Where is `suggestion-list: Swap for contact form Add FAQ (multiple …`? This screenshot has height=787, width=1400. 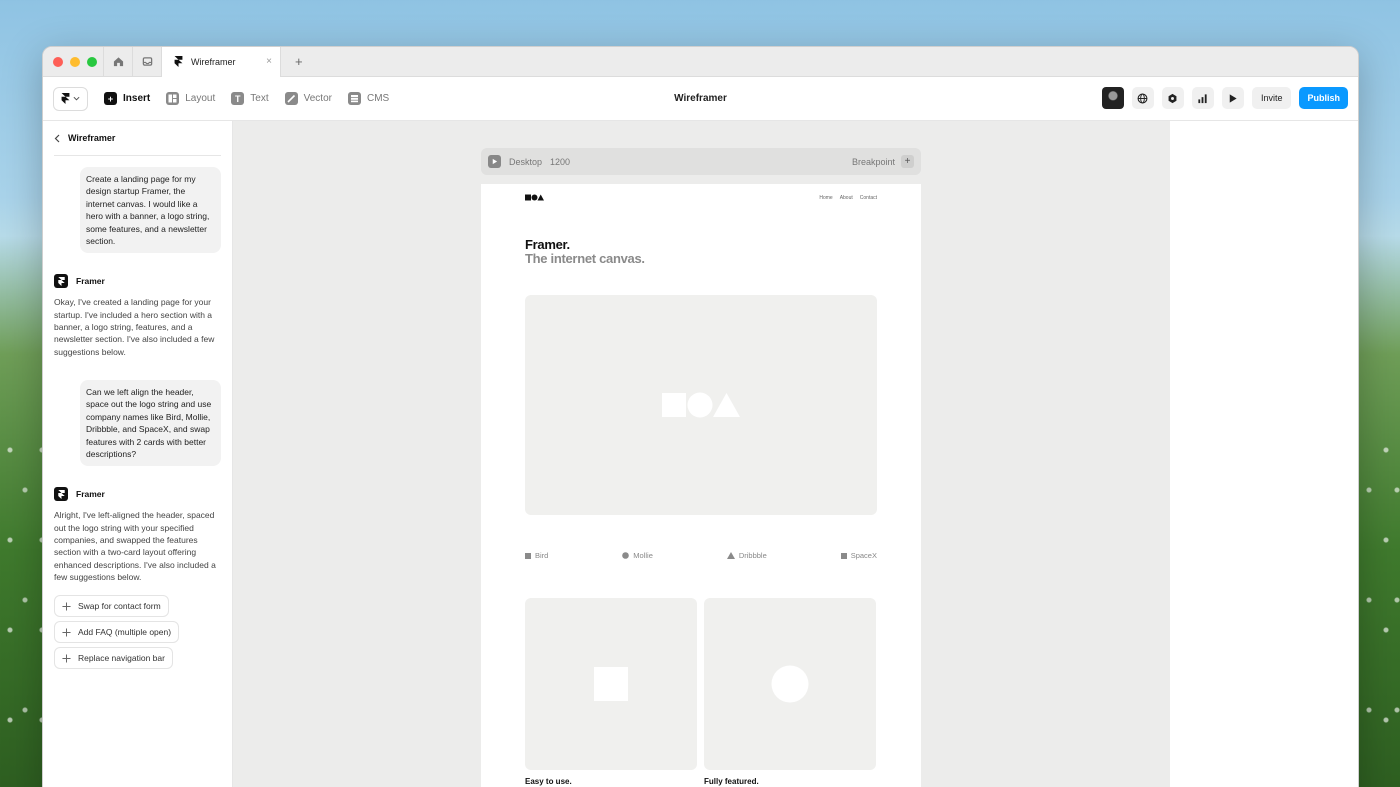
suggestion-list: Swap for contact form Add FAQ (multiple … is located at coordinates (137, 634).